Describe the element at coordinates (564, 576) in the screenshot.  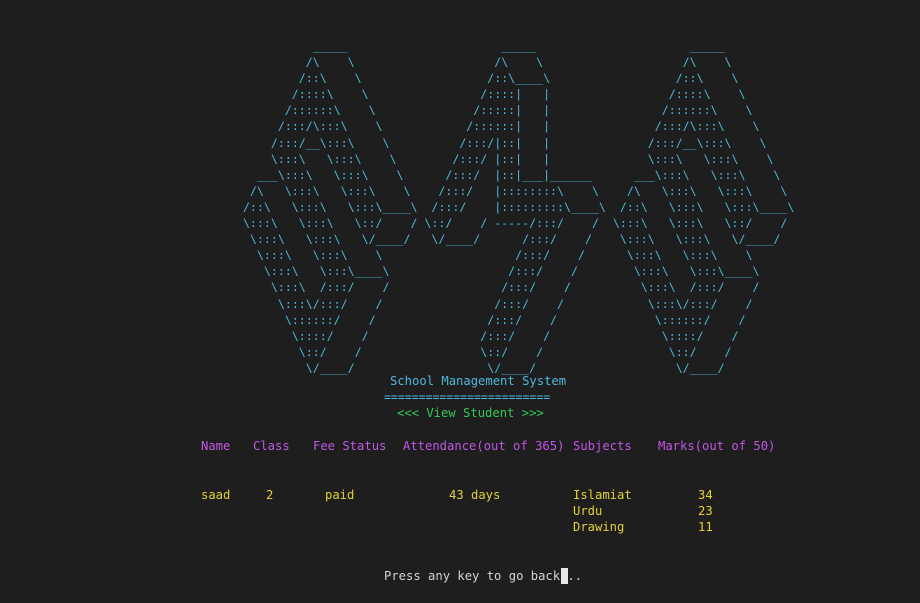
I see `text-cursor` at that location.